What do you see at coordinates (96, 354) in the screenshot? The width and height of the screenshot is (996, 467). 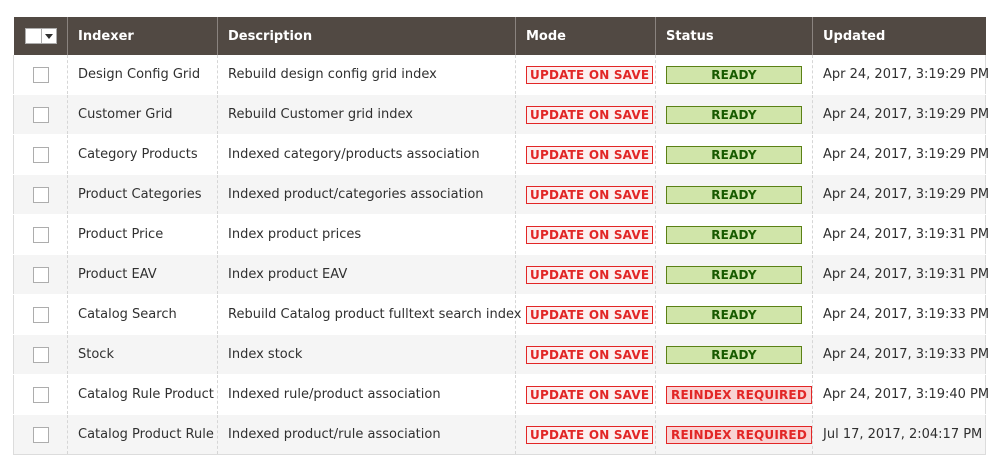 I see `indexer-name: Stock` at bounding box center [96, 354].